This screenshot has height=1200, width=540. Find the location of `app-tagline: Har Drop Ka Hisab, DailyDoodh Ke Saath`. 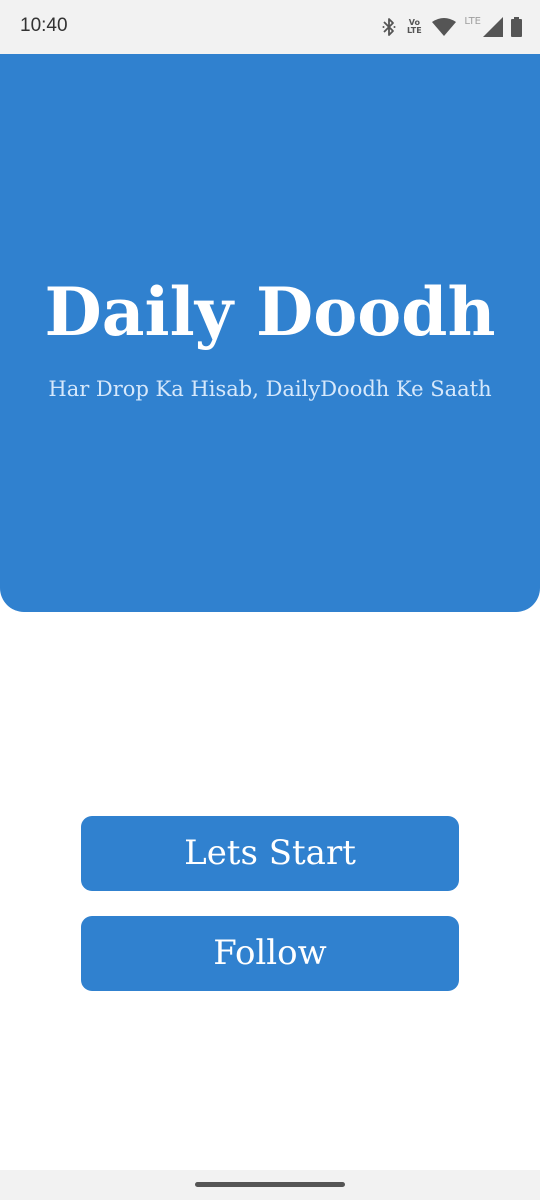

app-tagline: Har Drop Ka Hisab, DailyDoodh Ke Saath is located at coordinates (270, 389).